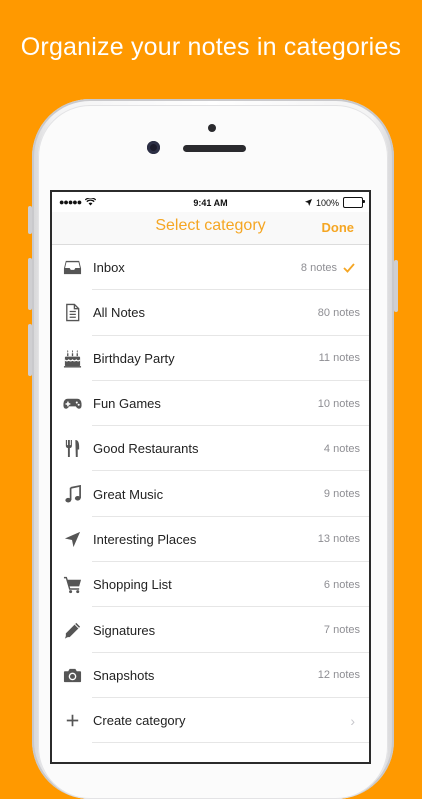 The image size is (422, 799). I want to click on cake-icon, so click(72, 358).